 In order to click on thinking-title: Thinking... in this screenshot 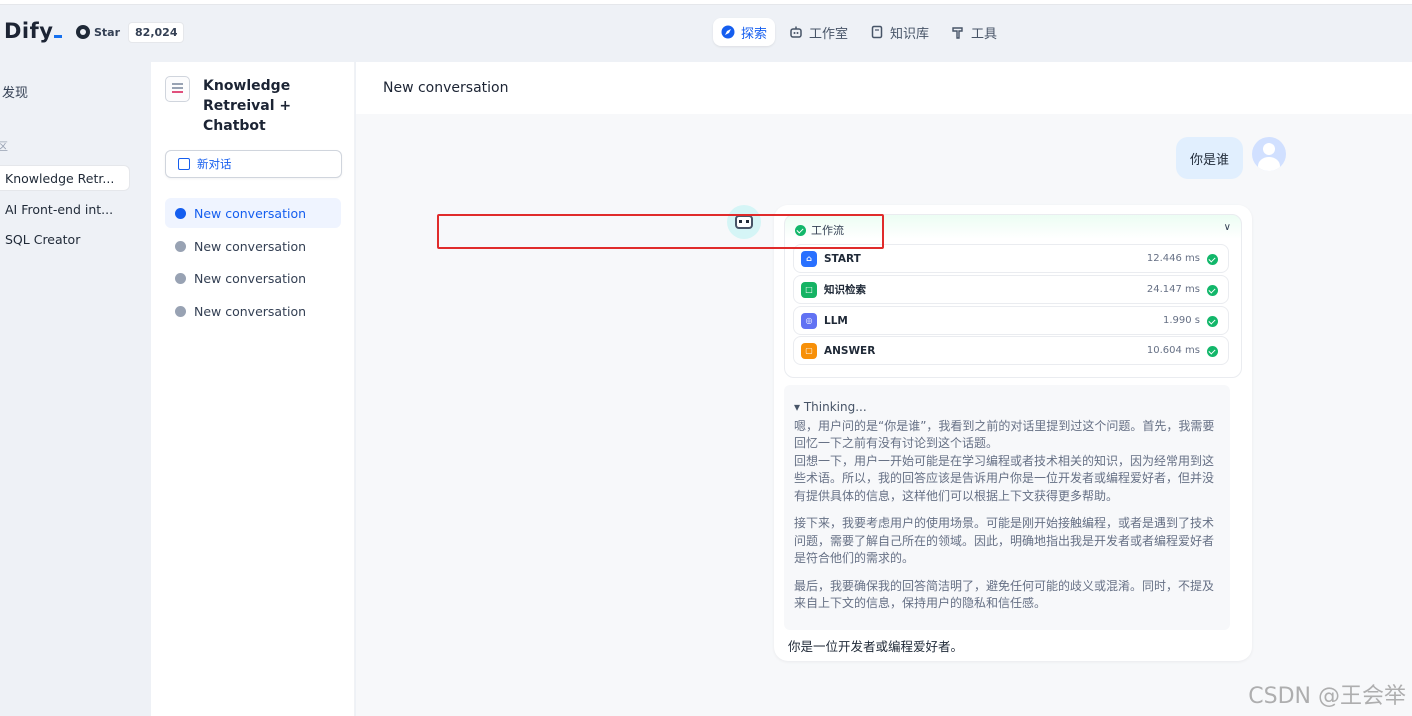, I will do `click(835, 407)`.